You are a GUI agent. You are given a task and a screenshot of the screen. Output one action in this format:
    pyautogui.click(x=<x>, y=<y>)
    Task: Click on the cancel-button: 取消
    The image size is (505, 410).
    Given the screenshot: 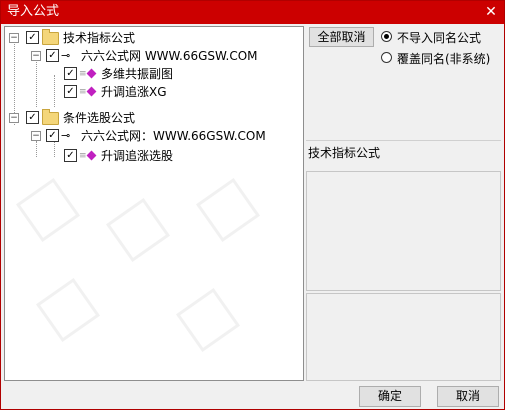 What is the action you would take?
    pyautogui.click(x=468, y=396)
    